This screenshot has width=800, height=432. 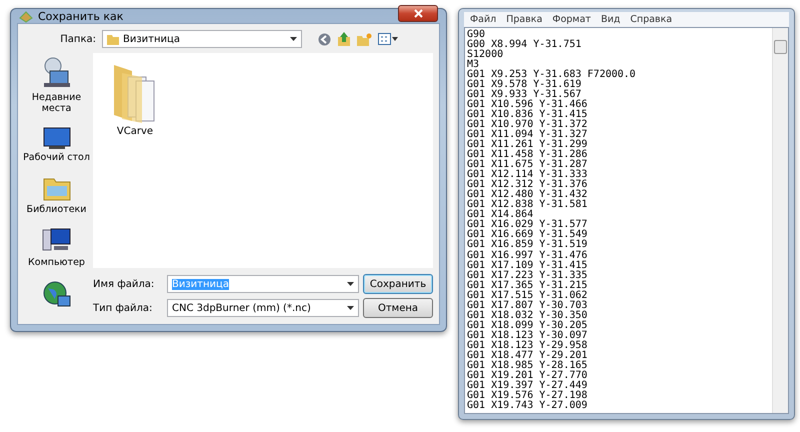 What do you see at coordinates (388, 39) in the screenshot?
I see `view-menu-icon` at bounding box center [388, 39].